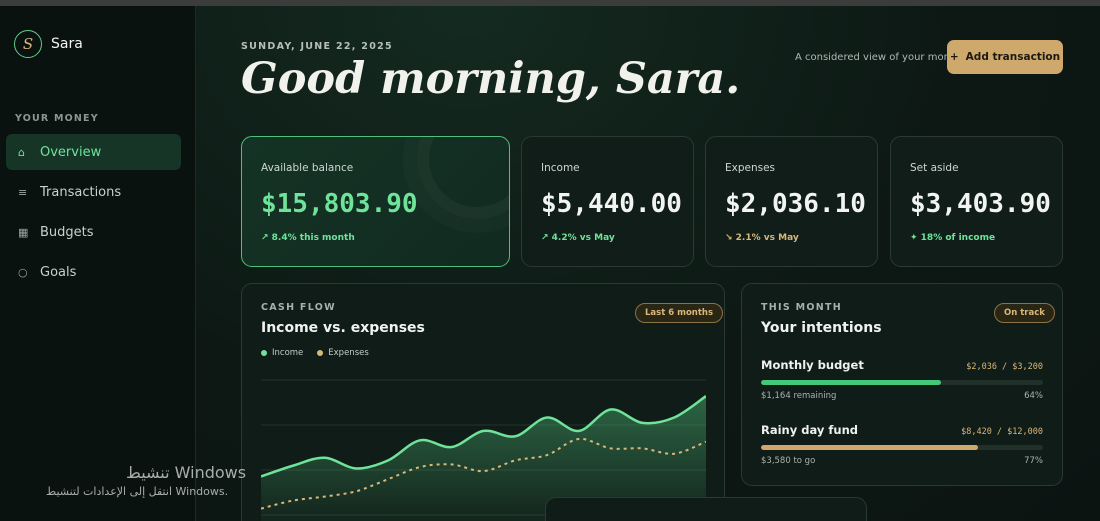  I want to click on card-label: Available balance, so click(307, 168).